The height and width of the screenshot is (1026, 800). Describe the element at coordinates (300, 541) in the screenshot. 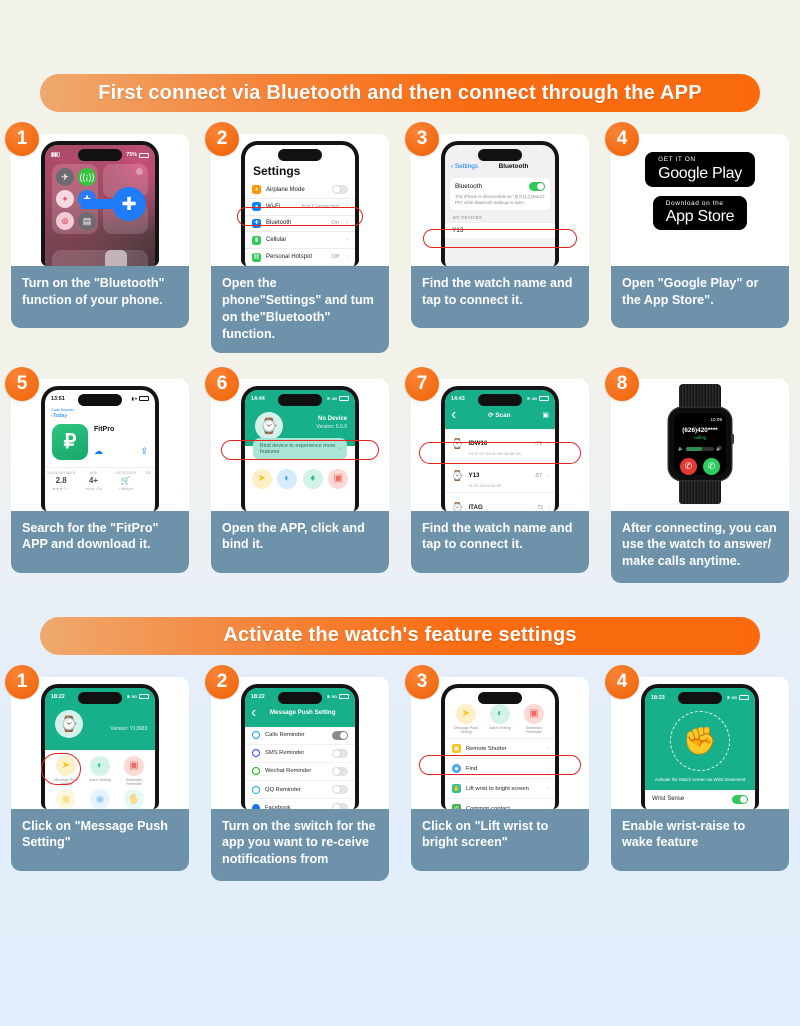

I see `card-caption: Open the APP, click and bind it.` at that location.